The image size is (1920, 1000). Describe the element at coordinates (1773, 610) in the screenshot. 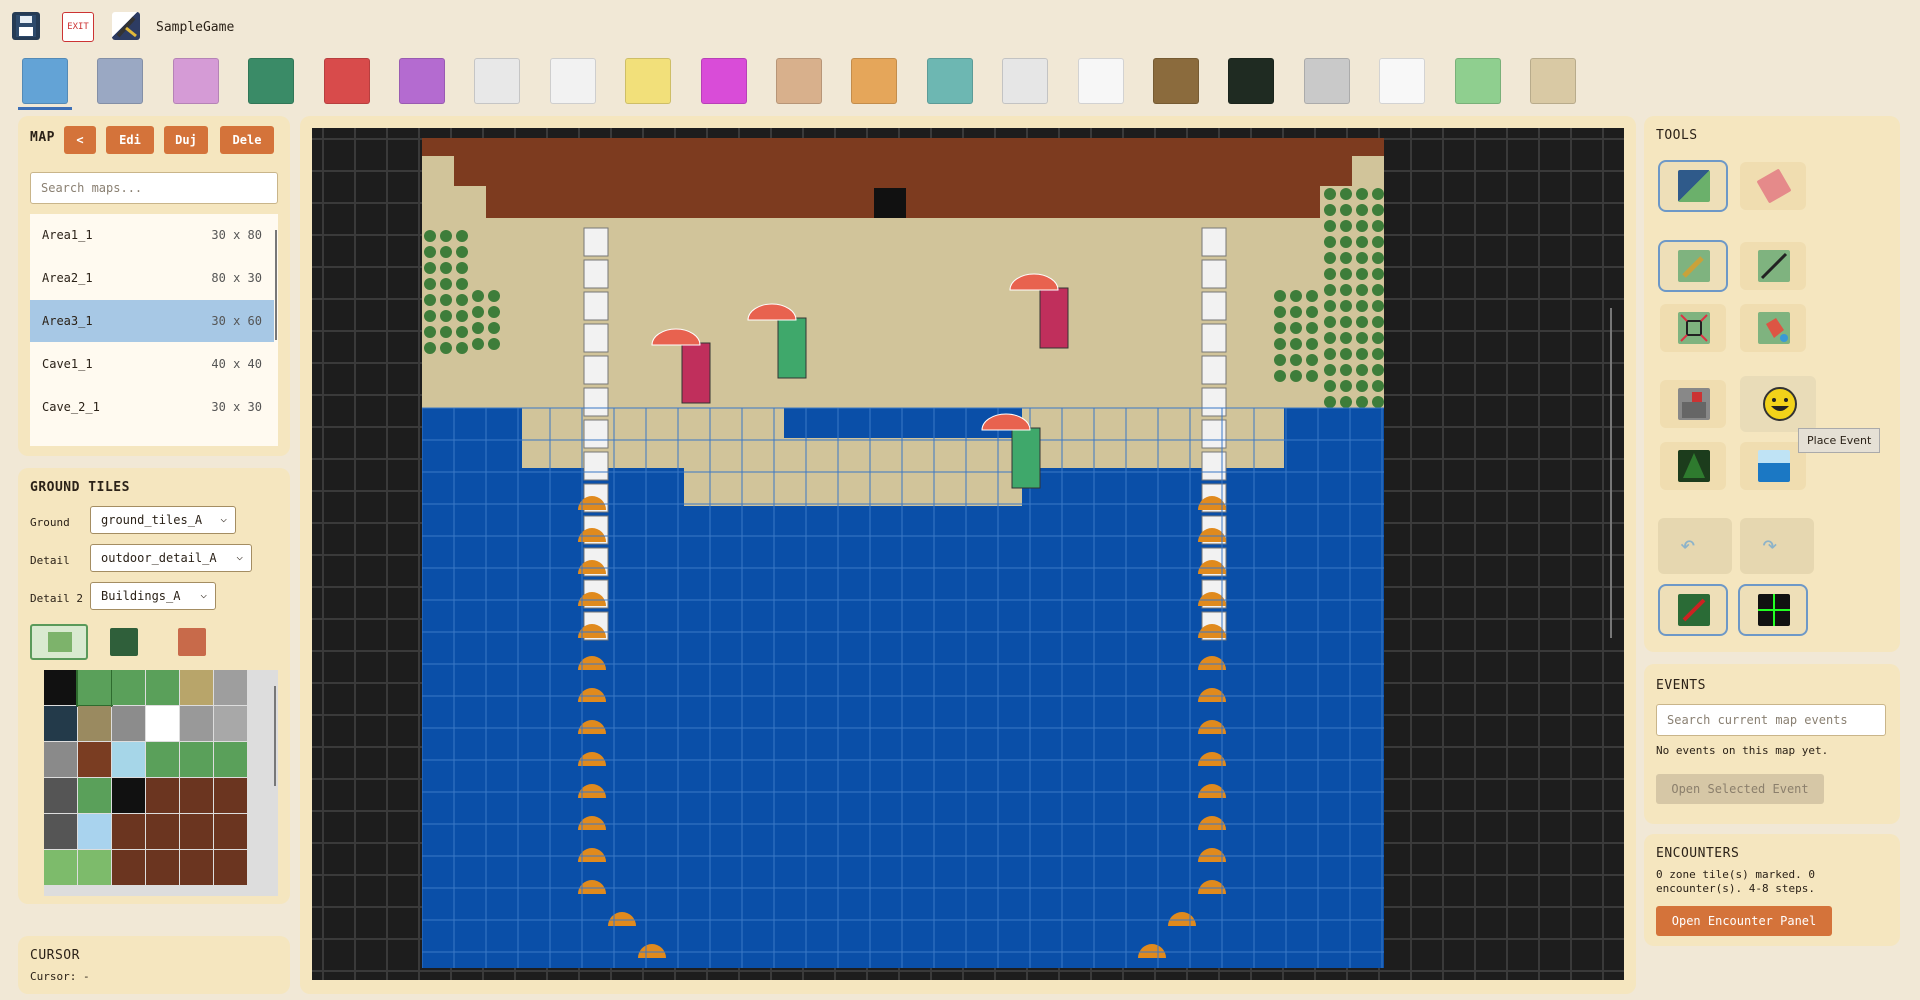

I see `grid-toggle-button` at that location.